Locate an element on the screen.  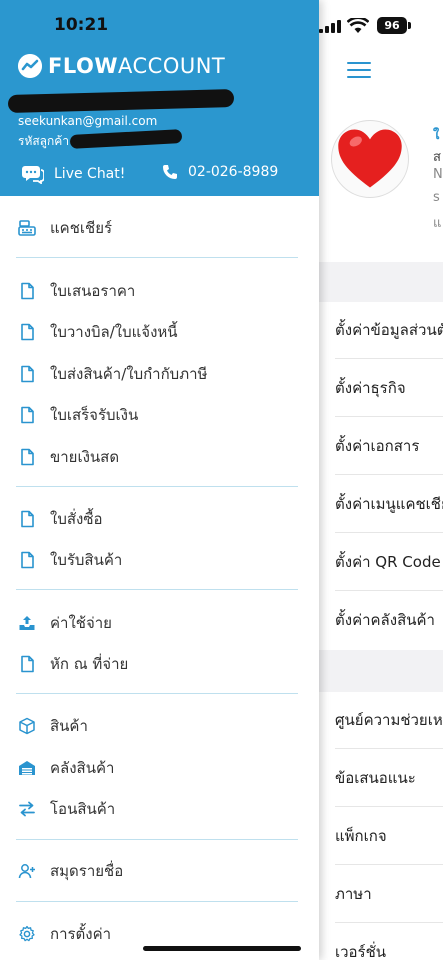
menu-item-goods-receipt: ใบรับสินค้า is located at coordinates (70, 560).